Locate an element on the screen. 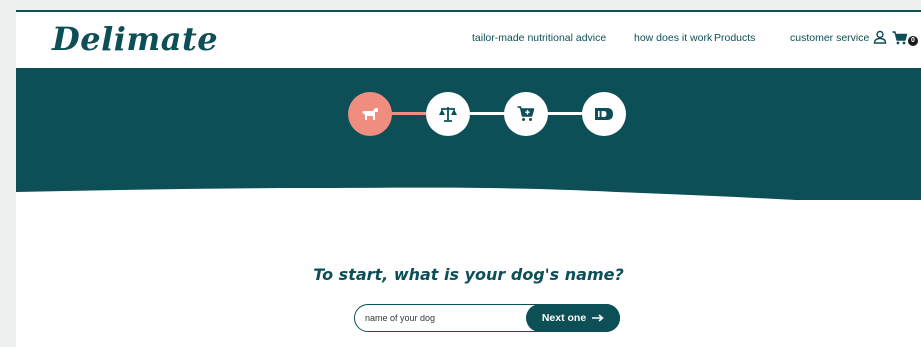 The image size is (921, 347). user-icon is located at coordinates (880, 37).